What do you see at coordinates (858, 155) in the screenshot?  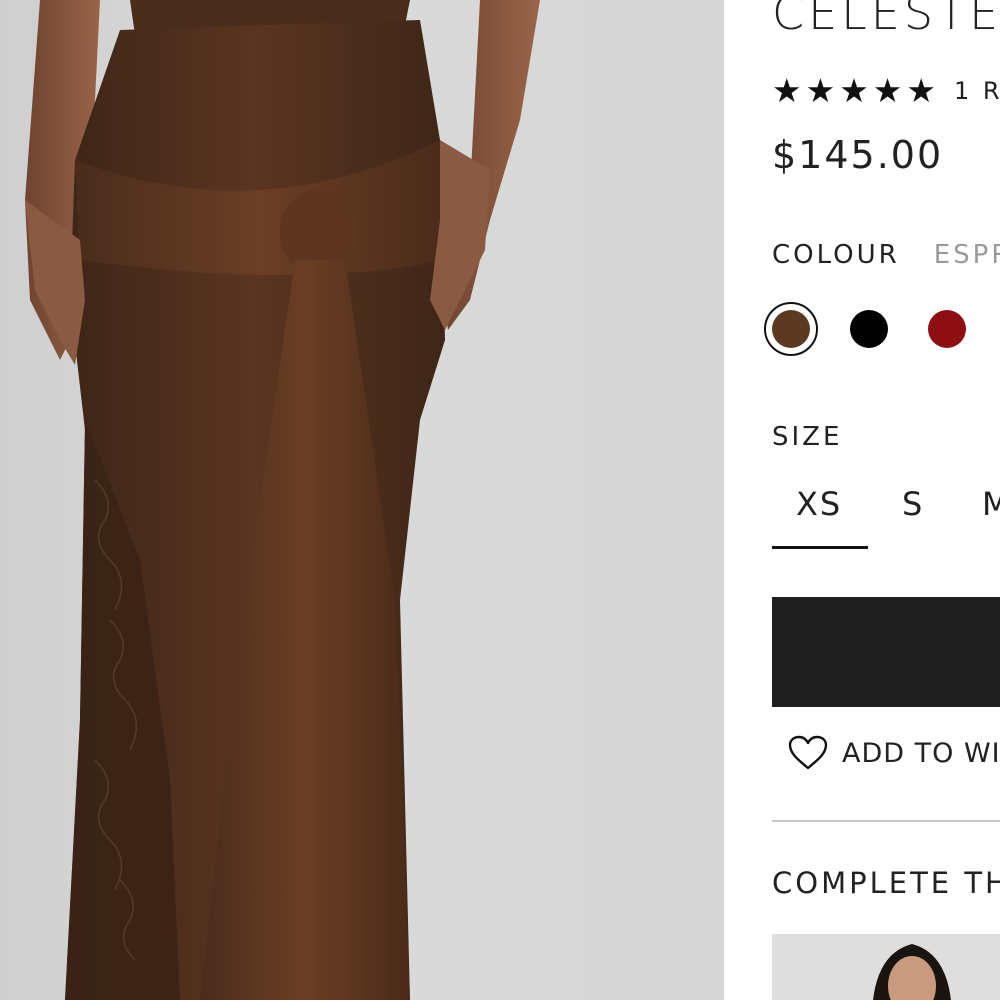 I see `product-price: $145.00` at bounding box center [858, 155].